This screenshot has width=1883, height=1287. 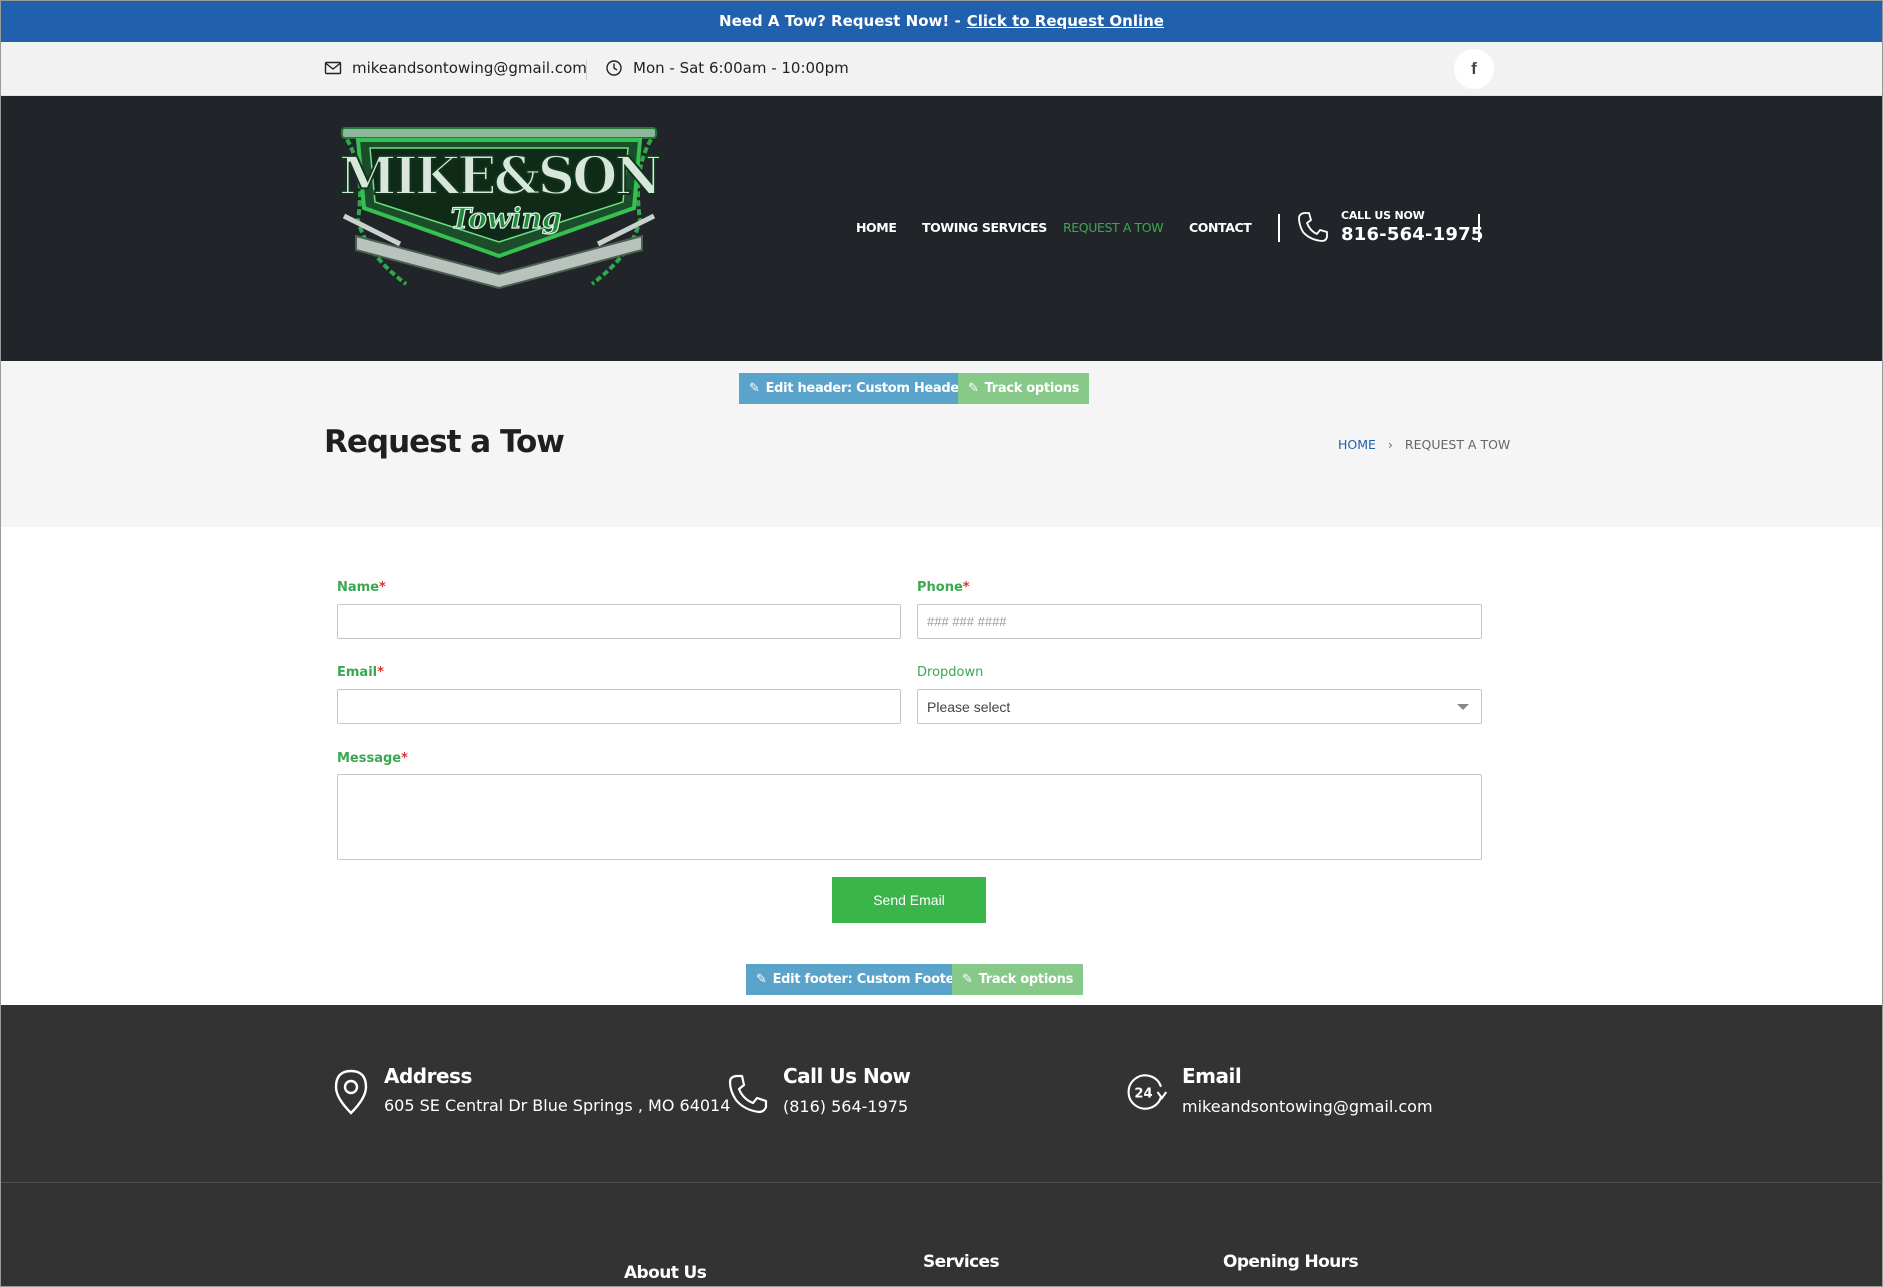 I want to click on dropdown-value: Please select, so click(x=969, y=706).